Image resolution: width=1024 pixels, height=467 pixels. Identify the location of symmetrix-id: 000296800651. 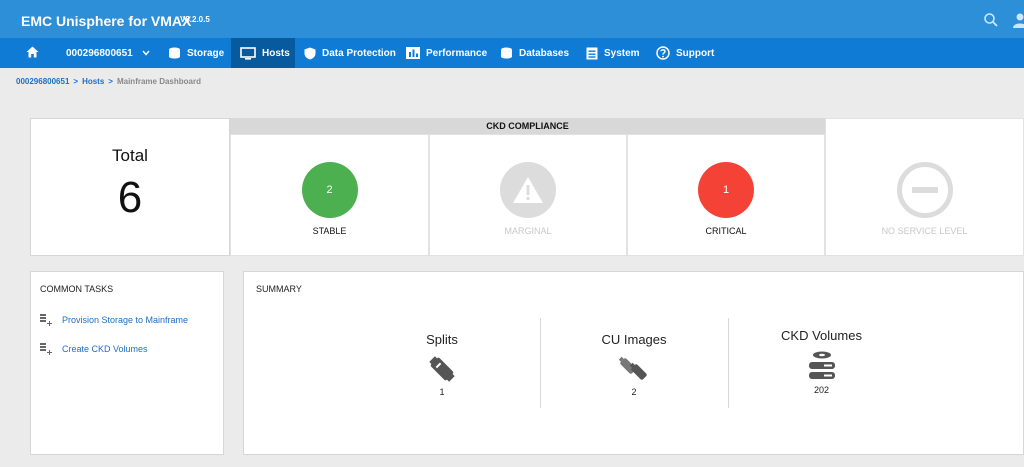
(99, 53).